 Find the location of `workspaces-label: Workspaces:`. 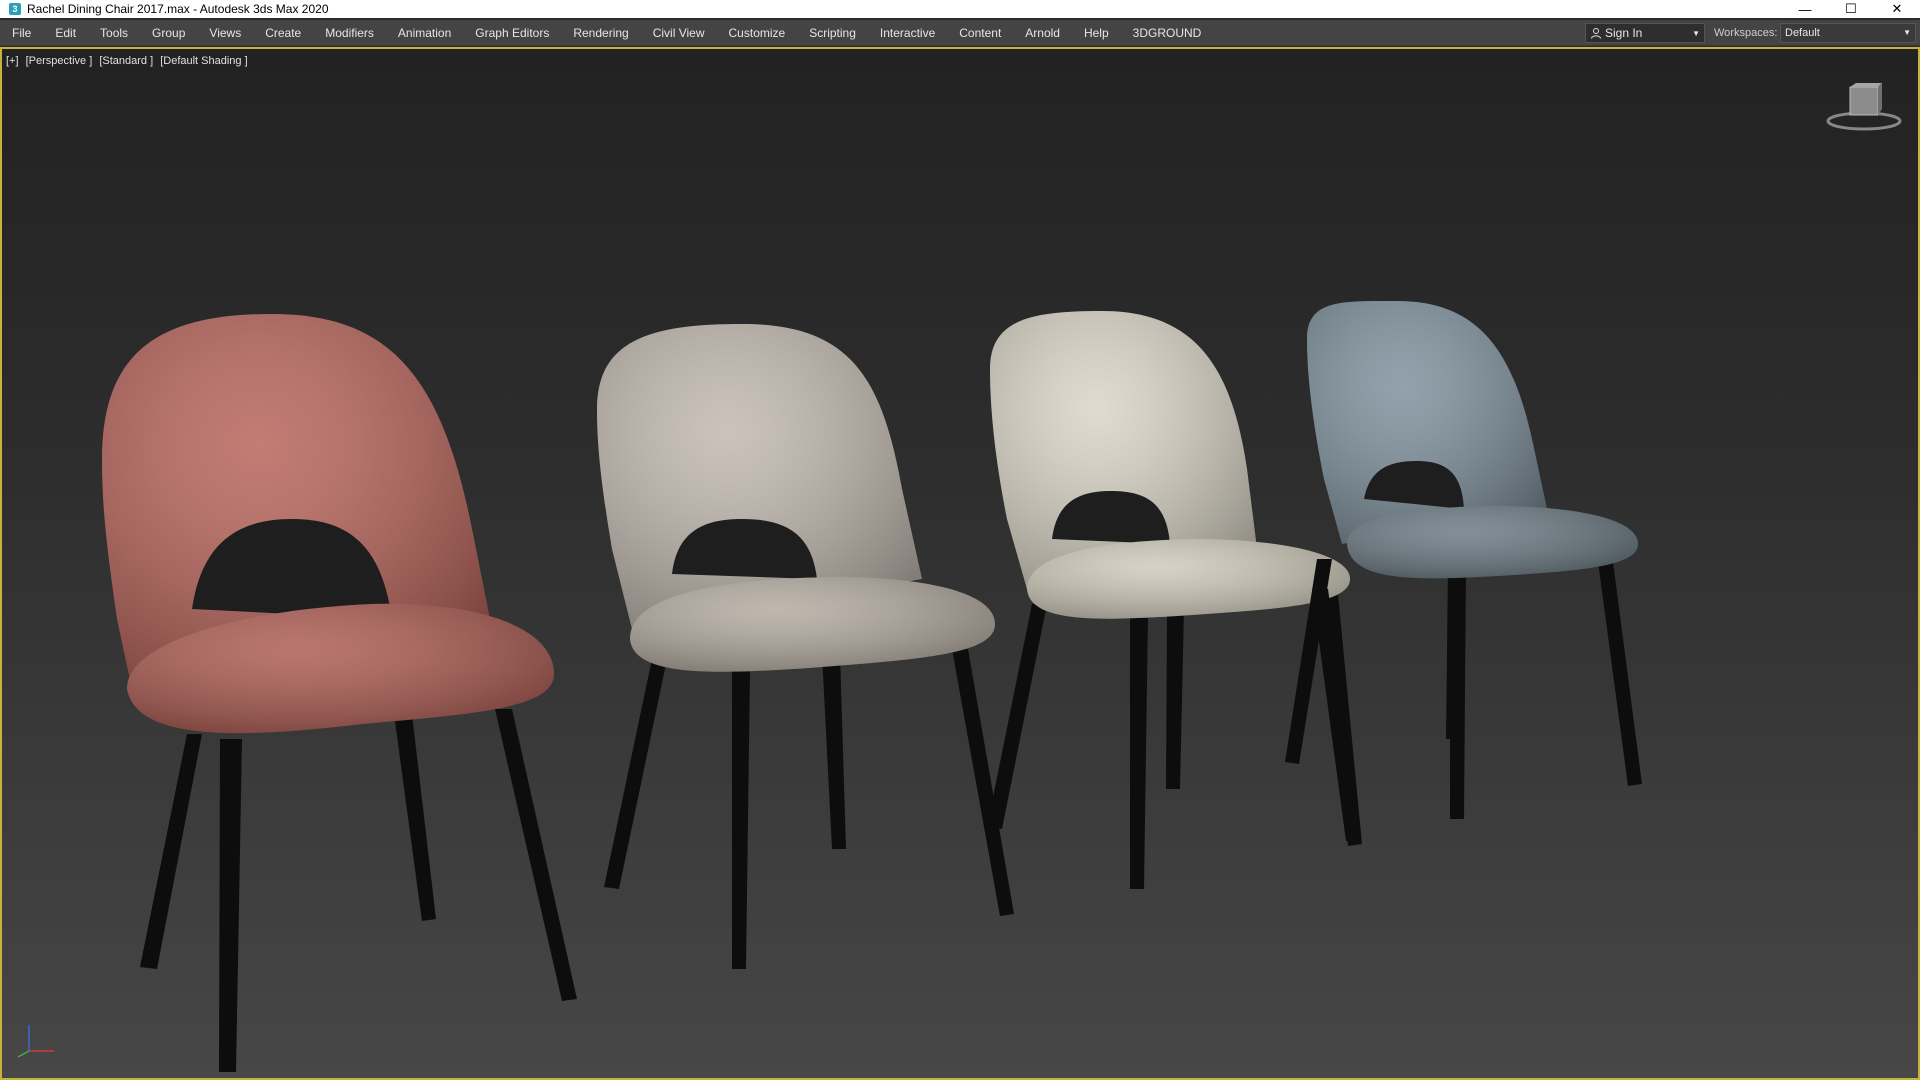

workspaces-label: Workspaces: is located at coordinates (1746, 33).